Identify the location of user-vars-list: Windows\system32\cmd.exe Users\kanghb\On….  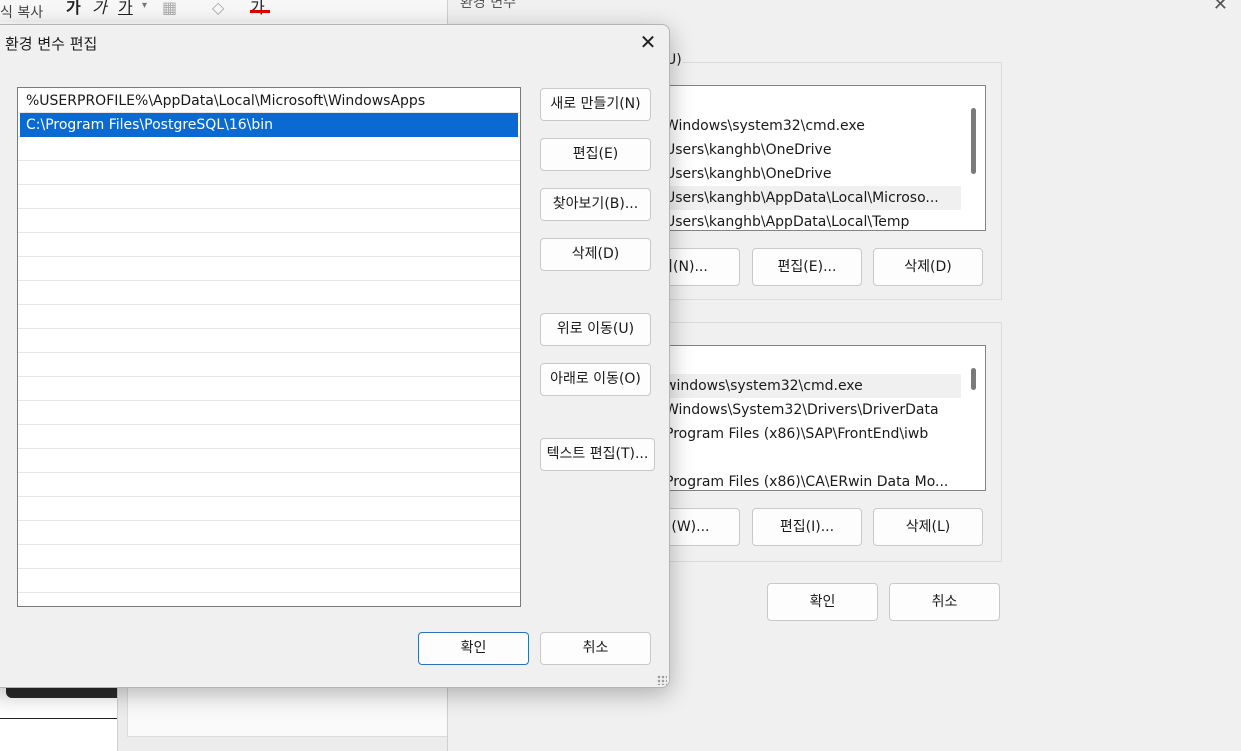
(825, 158).